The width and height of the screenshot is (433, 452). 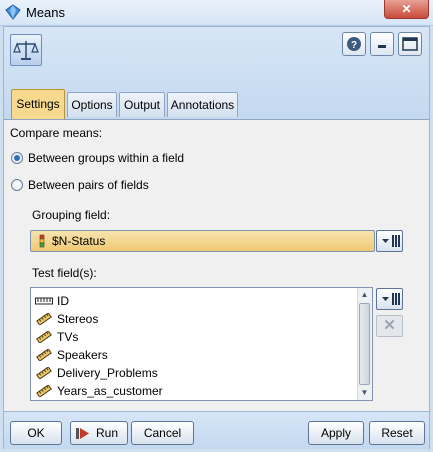 I want to click on test-fields-label: Test field(s):, so click(x=64, y=273).